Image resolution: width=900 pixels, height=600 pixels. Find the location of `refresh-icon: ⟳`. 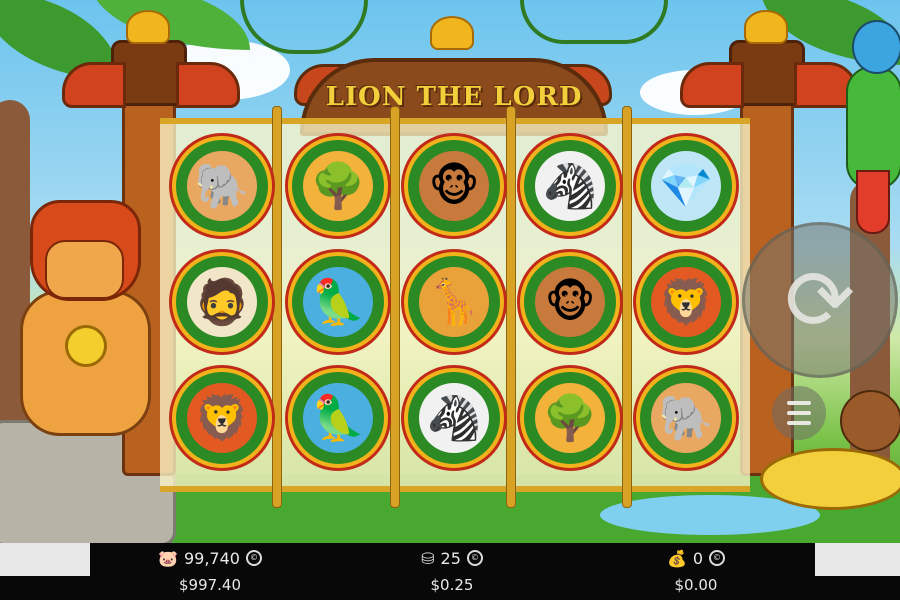

refresh-icon: ⟳ is located at coordinates (820, 300).